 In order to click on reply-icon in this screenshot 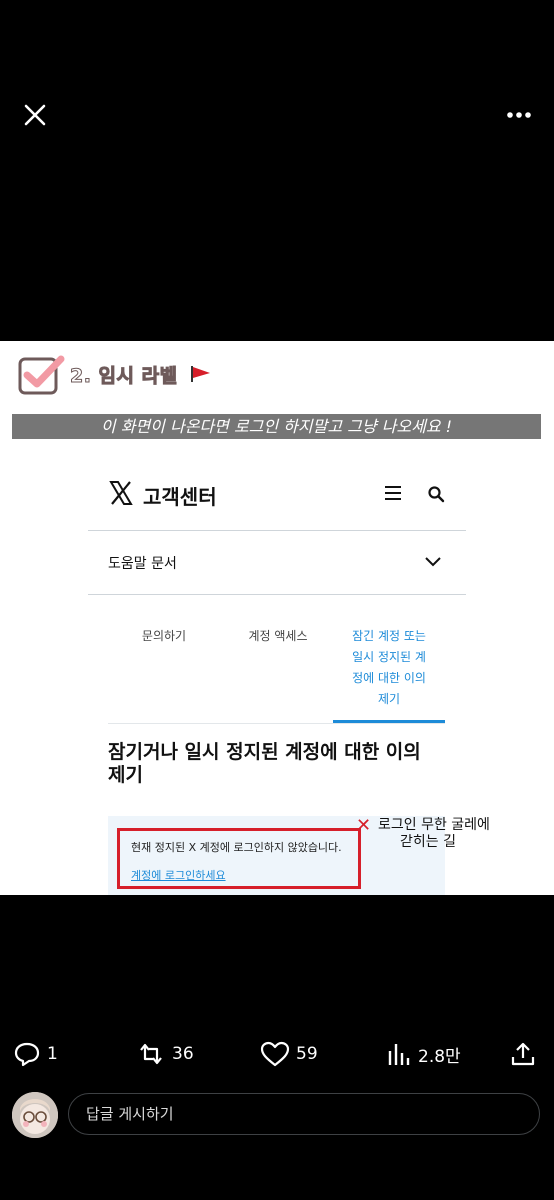, I will do `click(27, 1054)`.